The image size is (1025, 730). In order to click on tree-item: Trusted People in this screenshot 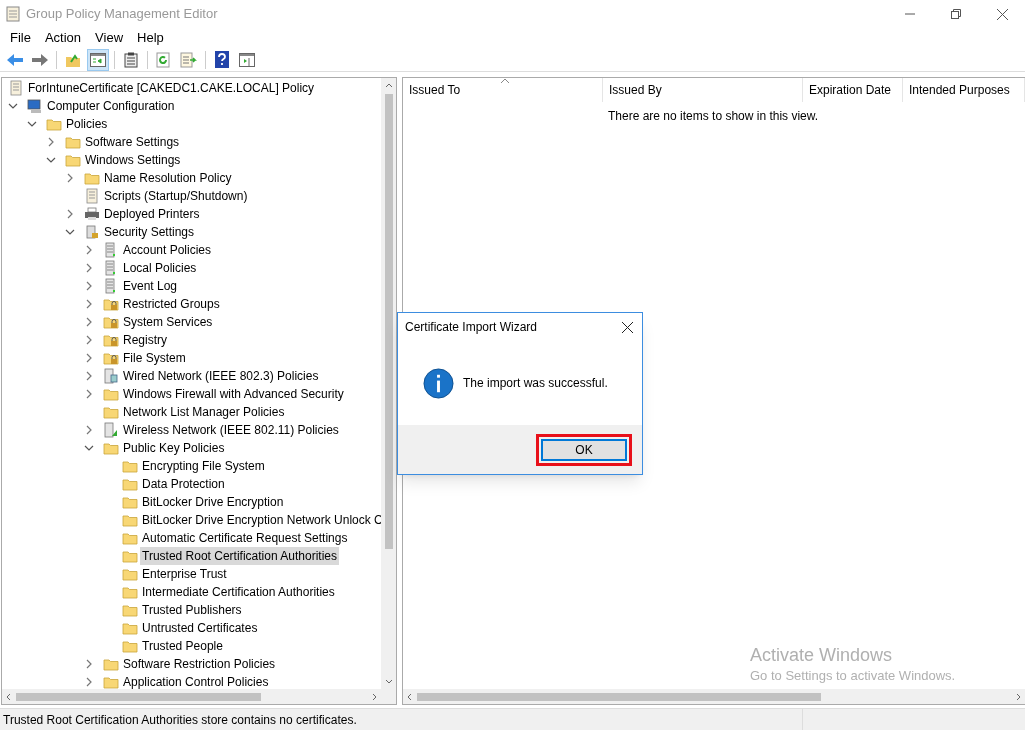, I will do `click(182, 646)`.